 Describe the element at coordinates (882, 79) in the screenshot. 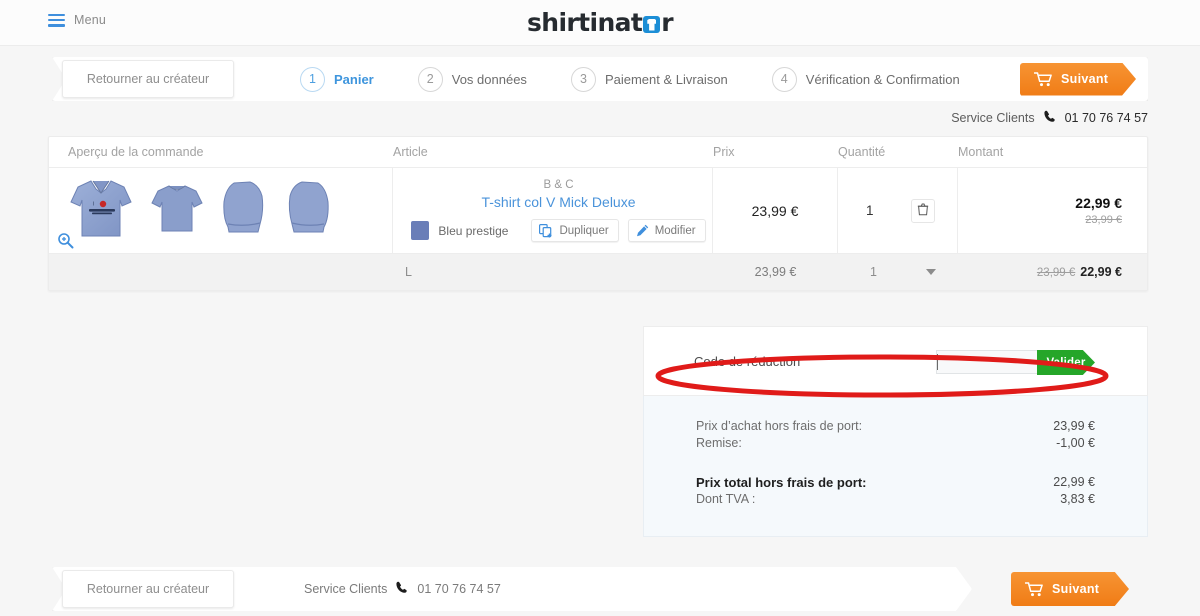

I see `step-4-label: Vérification & Confirmation` at that location.